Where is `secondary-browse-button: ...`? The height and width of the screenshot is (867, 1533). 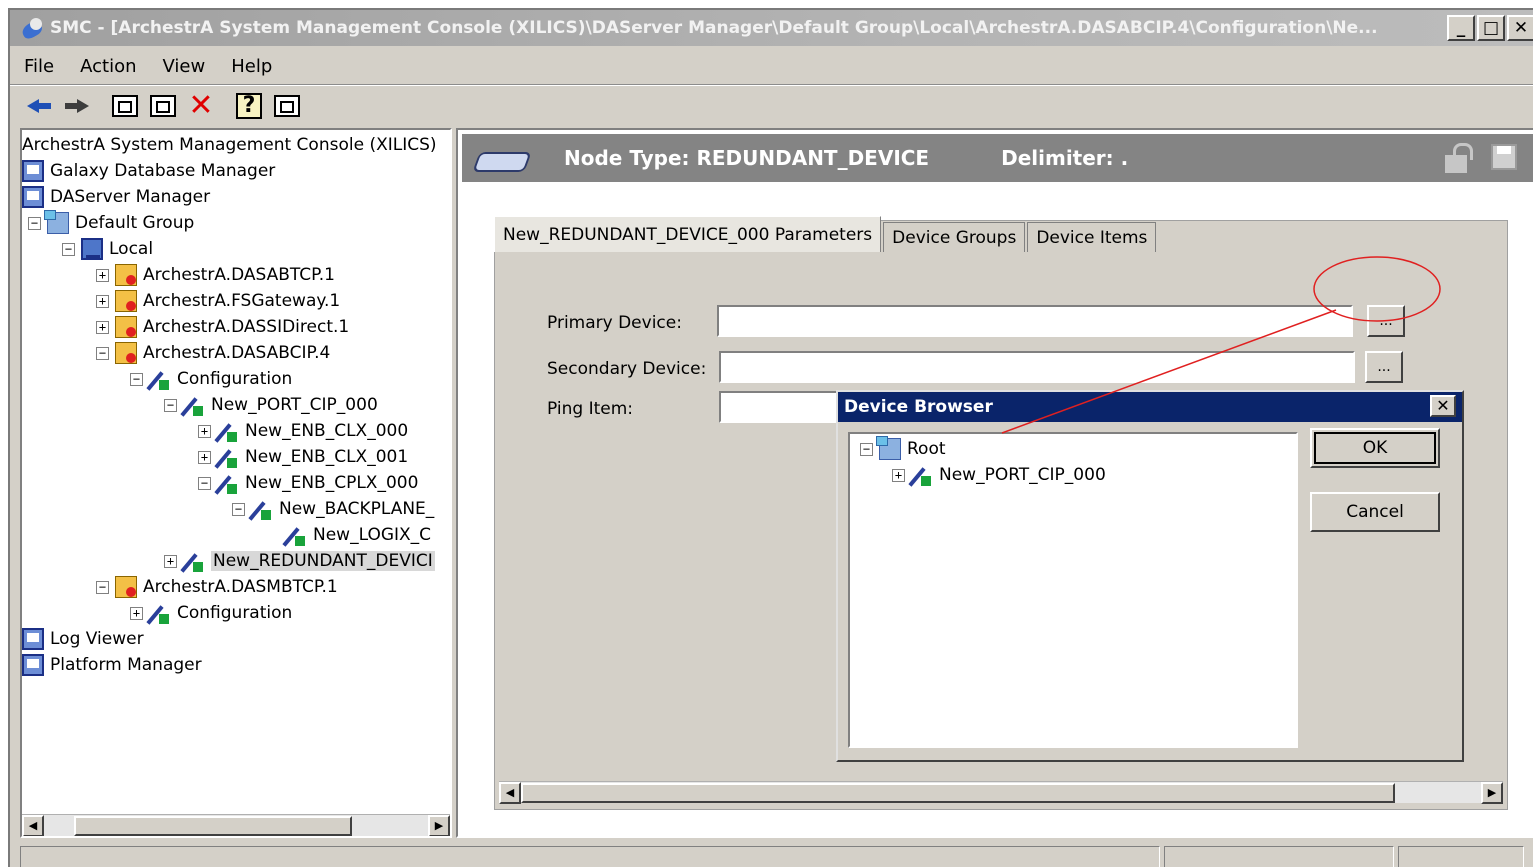 secondary-browse-button: ... is located at coordinates (1384, 367).